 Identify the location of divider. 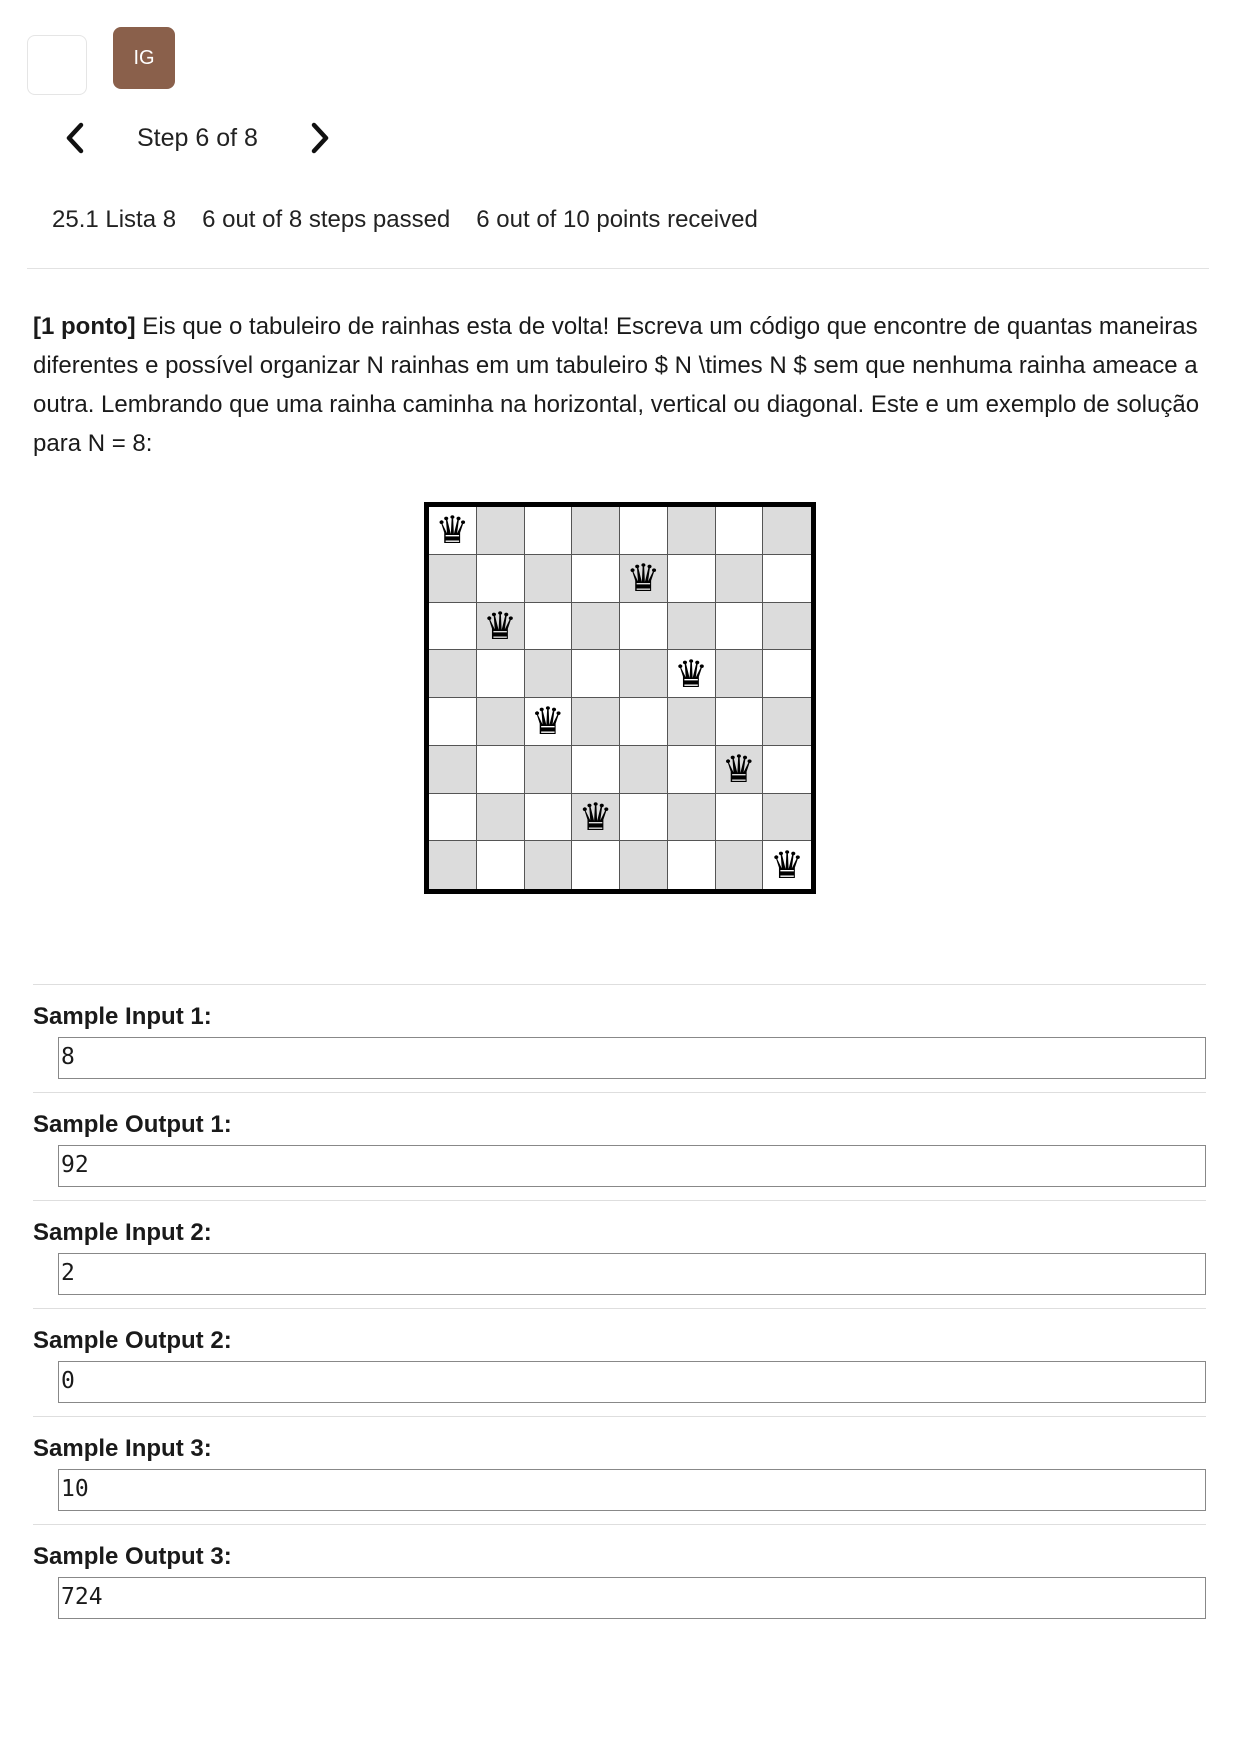
(618, 268).